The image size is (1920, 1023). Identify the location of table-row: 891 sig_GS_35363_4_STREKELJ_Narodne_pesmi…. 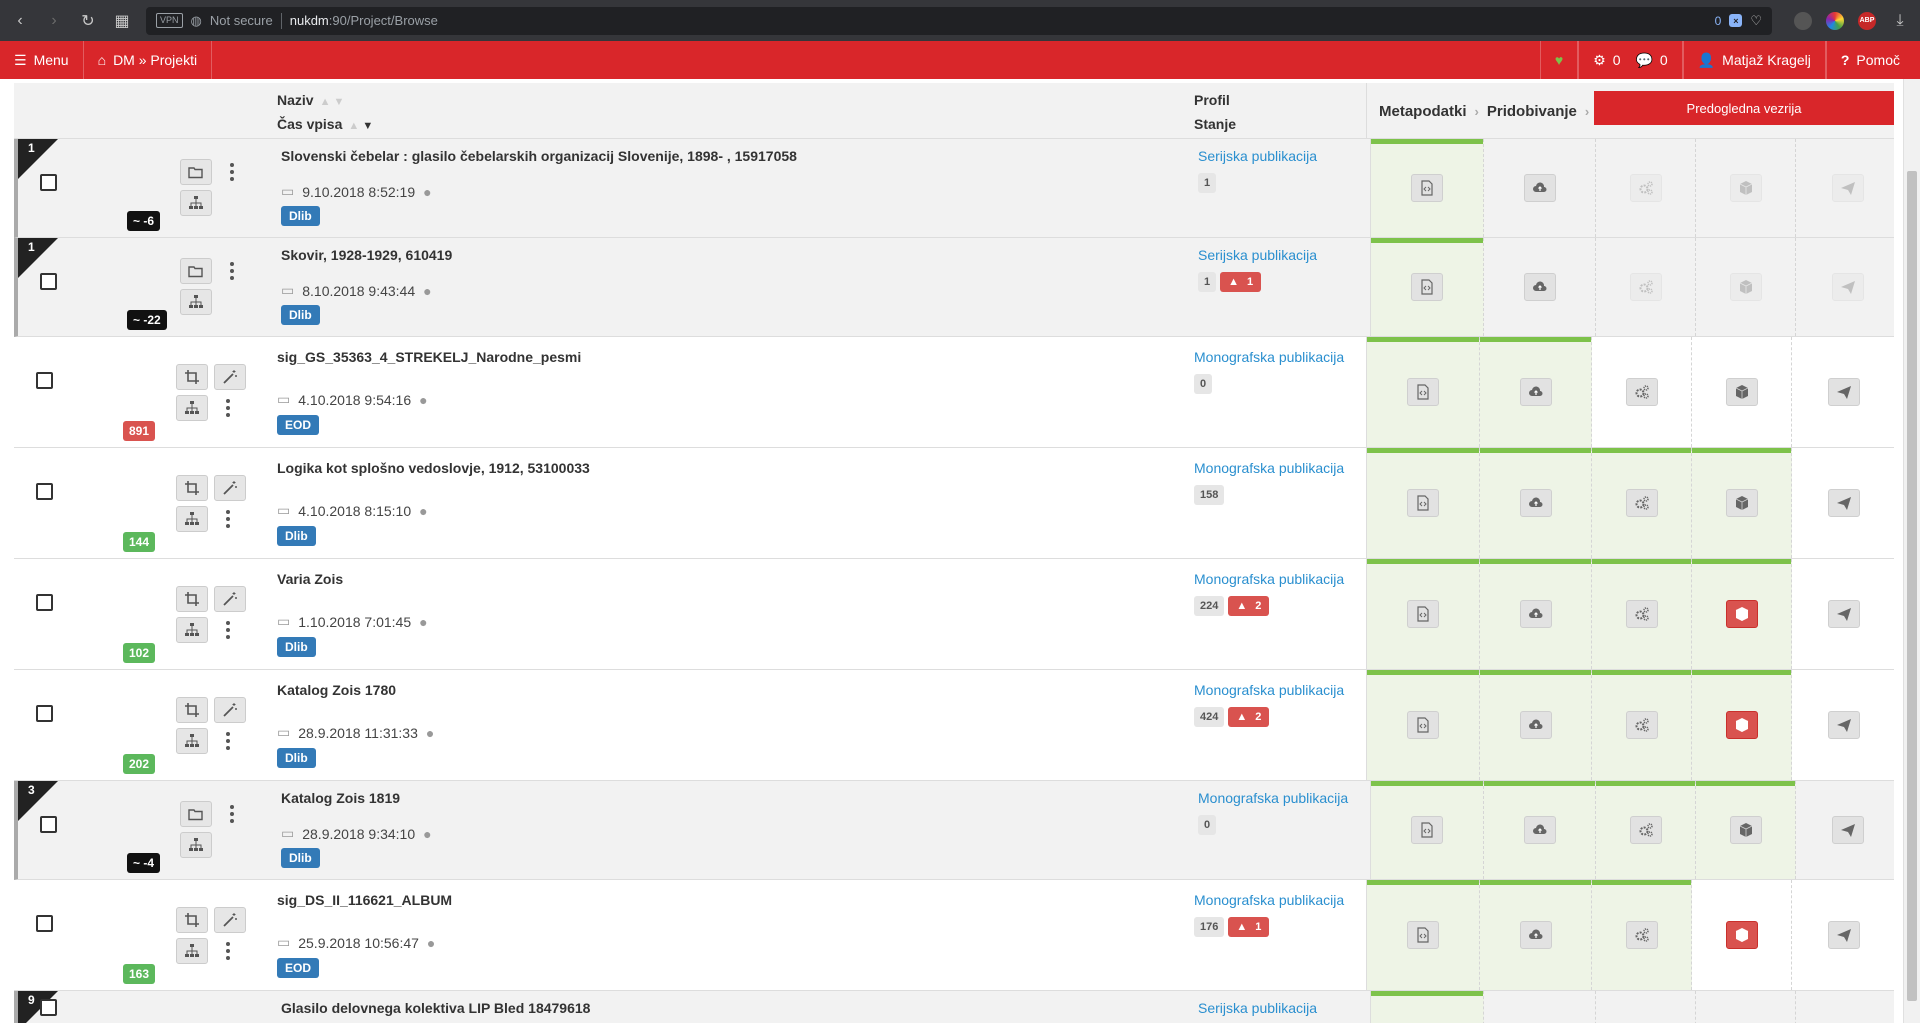
(954, 392).